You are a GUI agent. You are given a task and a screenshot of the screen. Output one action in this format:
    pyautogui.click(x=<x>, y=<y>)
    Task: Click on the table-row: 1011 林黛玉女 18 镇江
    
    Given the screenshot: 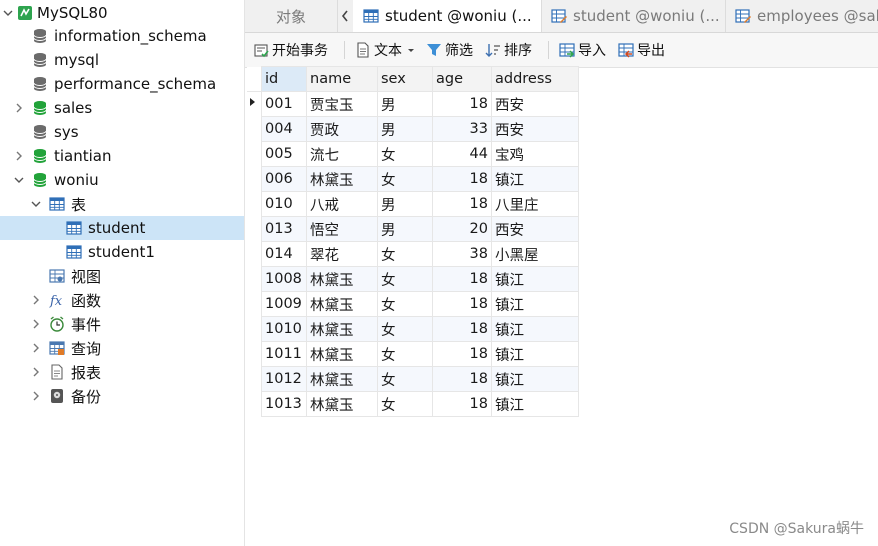 What is the action you would take?
    pyautogui.click(x=413, y=354)
    